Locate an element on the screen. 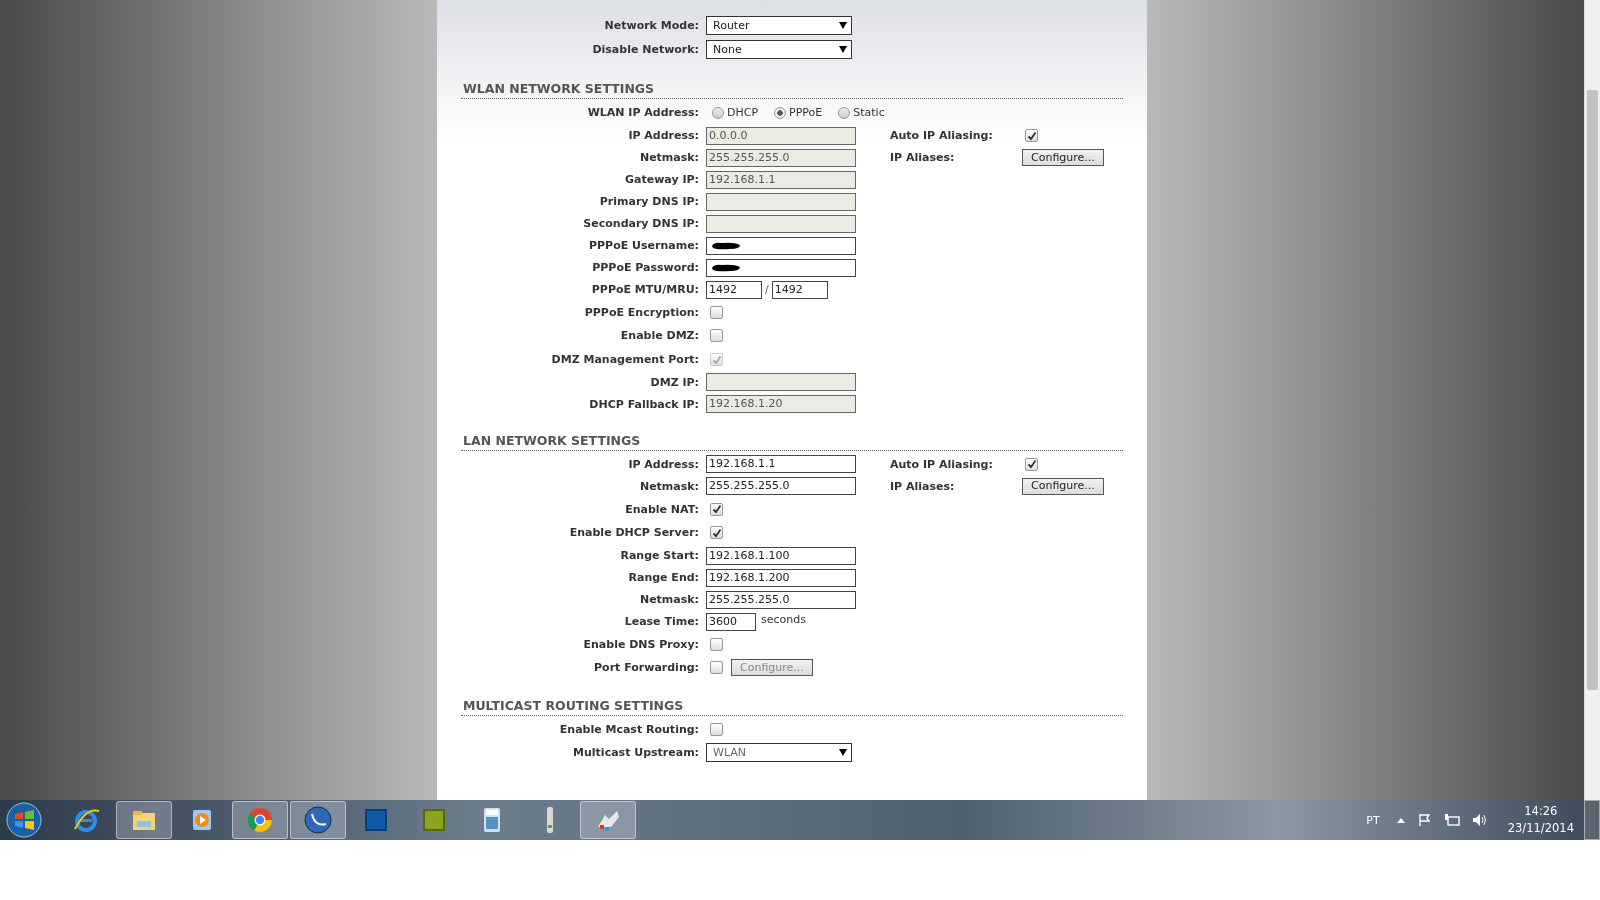 The height and width of the screenshot is (900, 1600). input-field: 192.168.1.100 is located at coordinates (781, 555).